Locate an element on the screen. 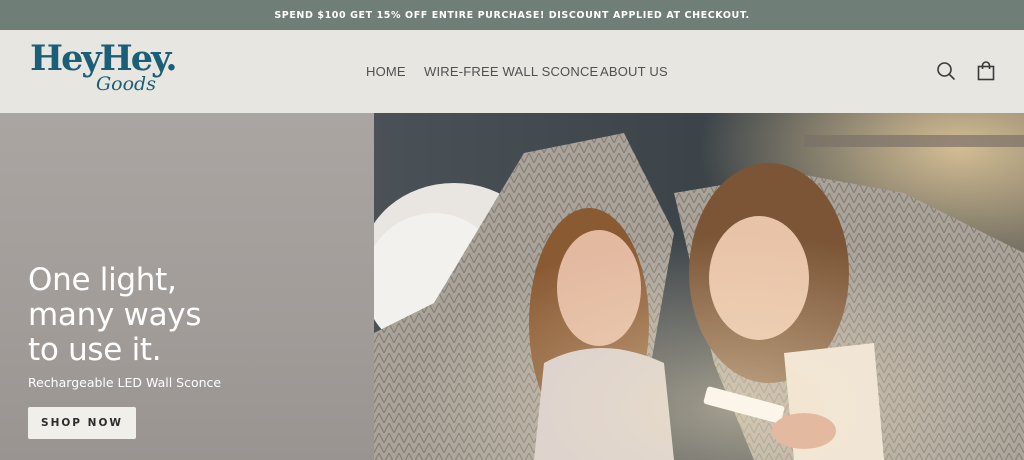 This screenshot has height=460, width=1024. logo-script: Goods is located at coordinates (126, 84).